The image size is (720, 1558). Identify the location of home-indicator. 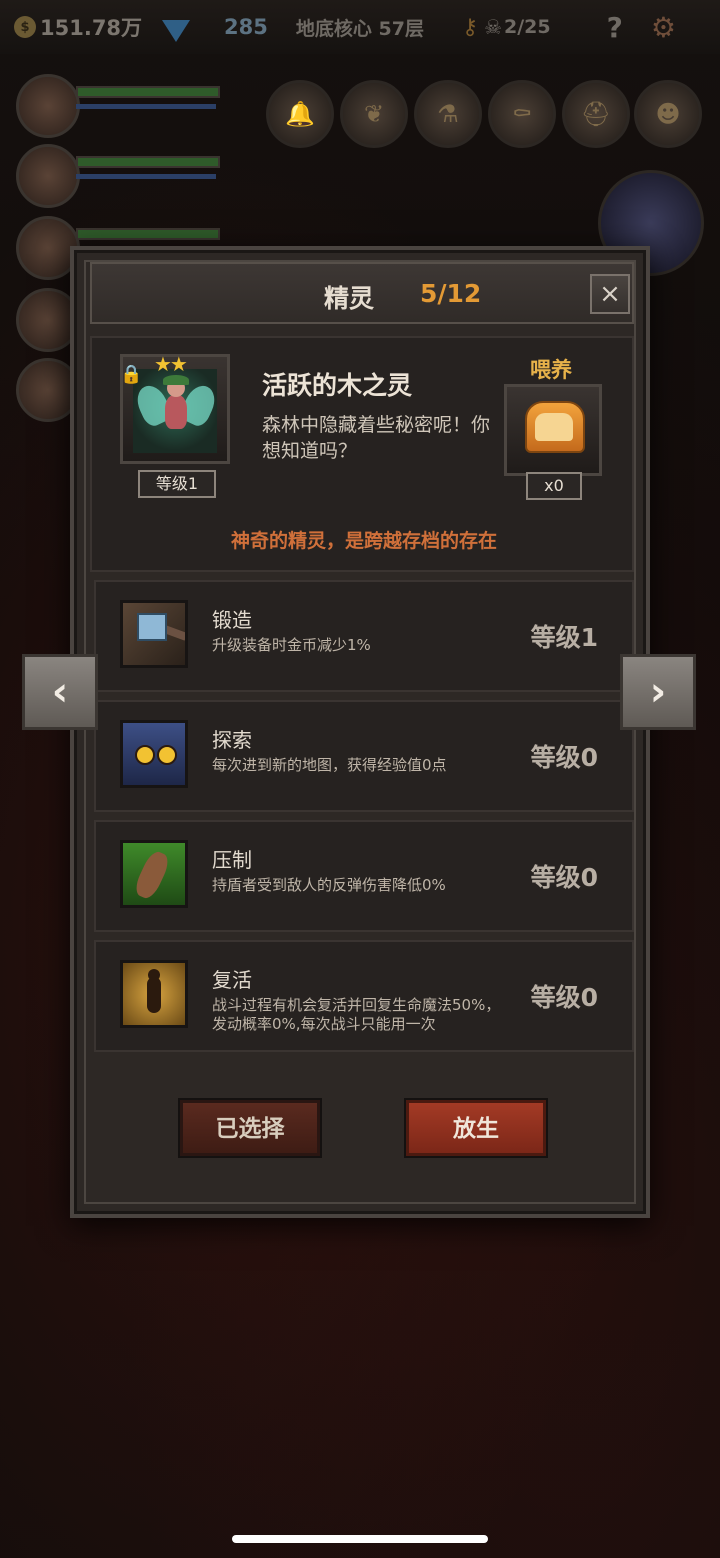
(360, 1539).